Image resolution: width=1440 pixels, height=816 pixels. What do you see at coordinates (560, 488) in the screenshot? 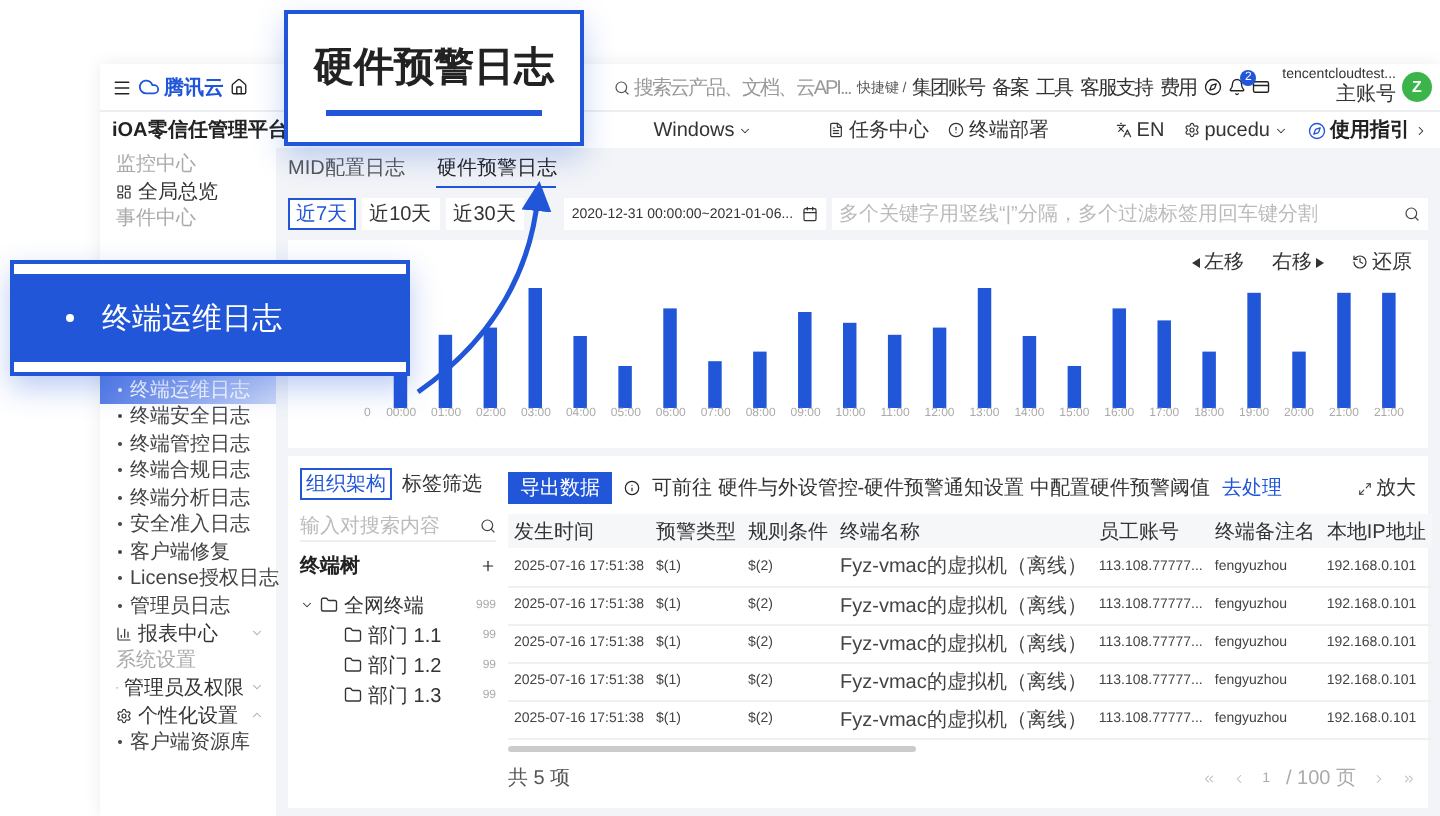
I see `export-button: 导出数据` at bounding box center [560, 488].